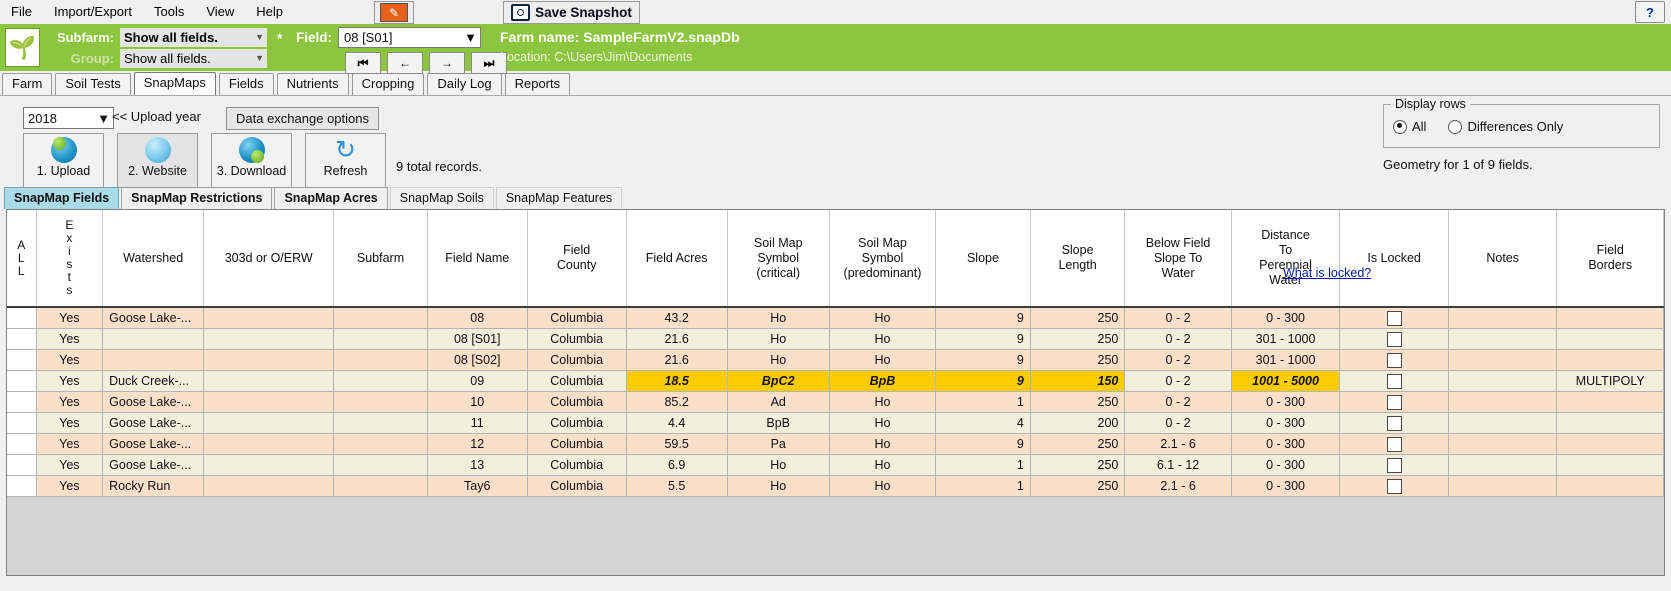 The height and width of the screenshot is (591, 1671). What do you see at coordinates (1650, 12) in the screenshot?
I see `help-button: ?` at bounding box center [1650, 12].